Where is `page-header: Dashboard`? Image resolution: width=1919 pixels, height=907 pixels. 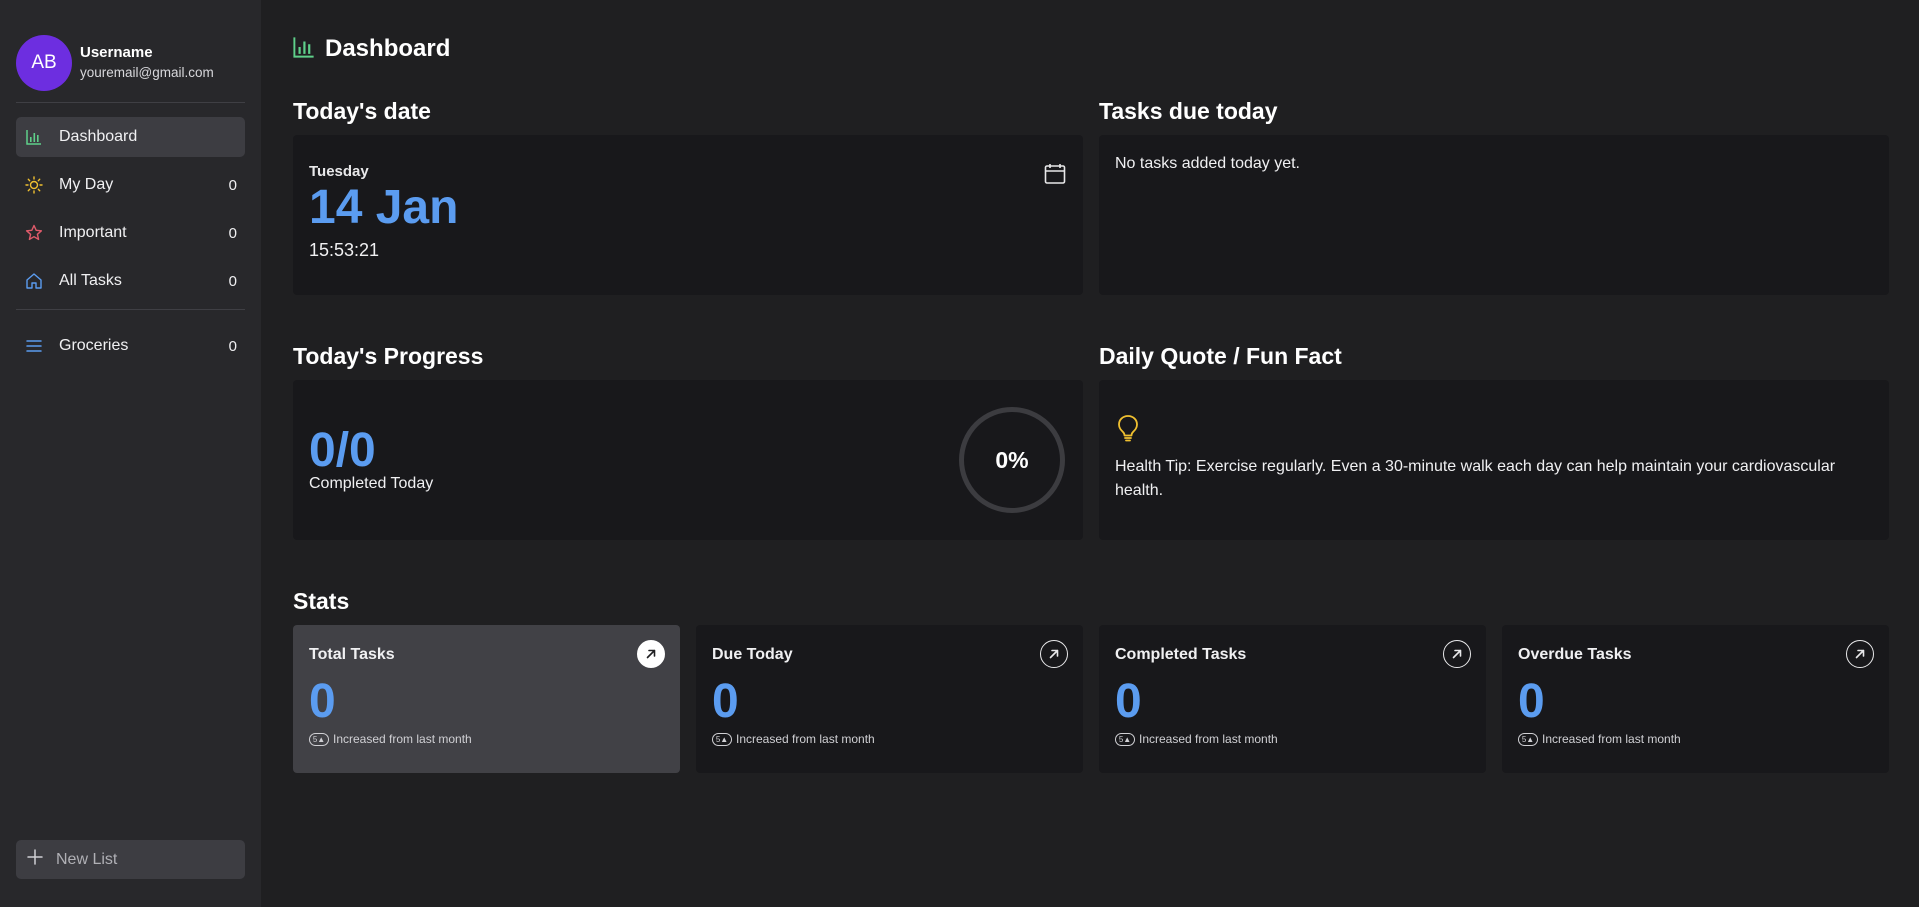
page-header: Dashboard is located at coordinates (1091, 49).